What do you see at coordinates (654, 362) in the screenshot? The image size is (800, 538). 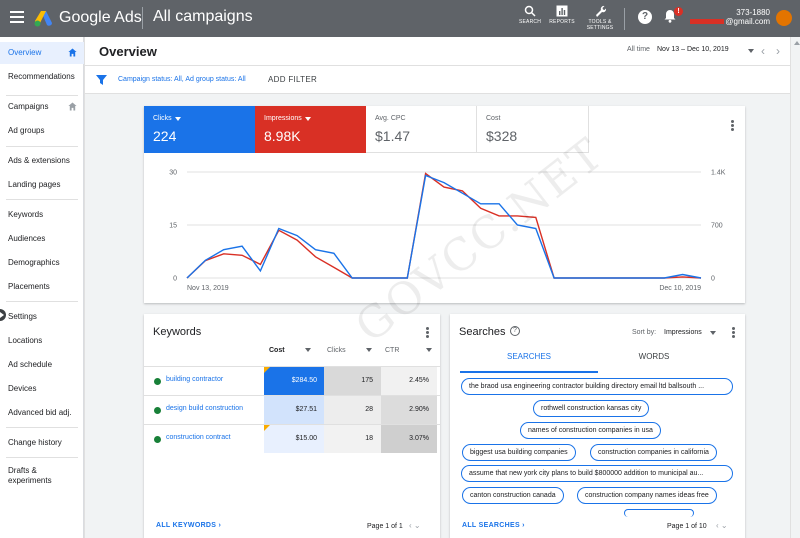 I see `tab-words: WORDS` at bounding box center [654, 362].